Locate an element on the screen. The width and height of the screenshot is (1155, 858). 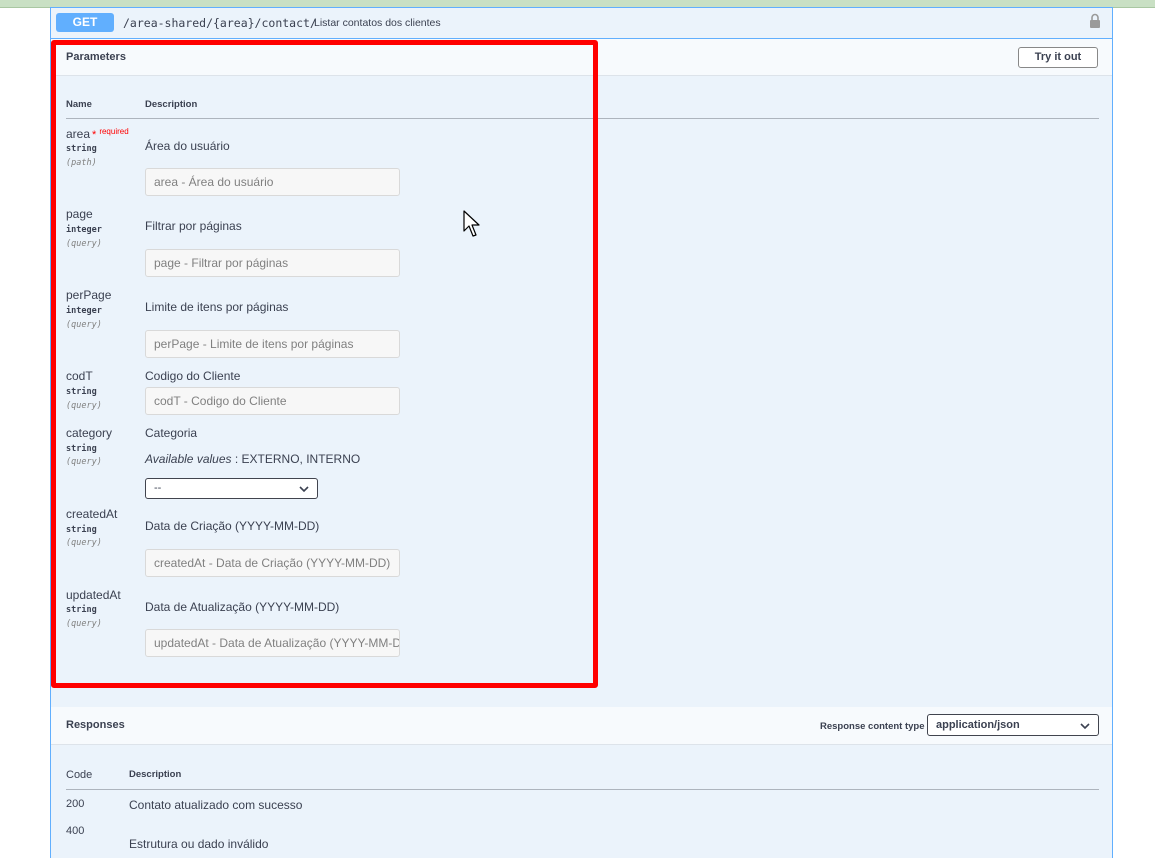
method-badge: GET is located at coordinates (85, 22).